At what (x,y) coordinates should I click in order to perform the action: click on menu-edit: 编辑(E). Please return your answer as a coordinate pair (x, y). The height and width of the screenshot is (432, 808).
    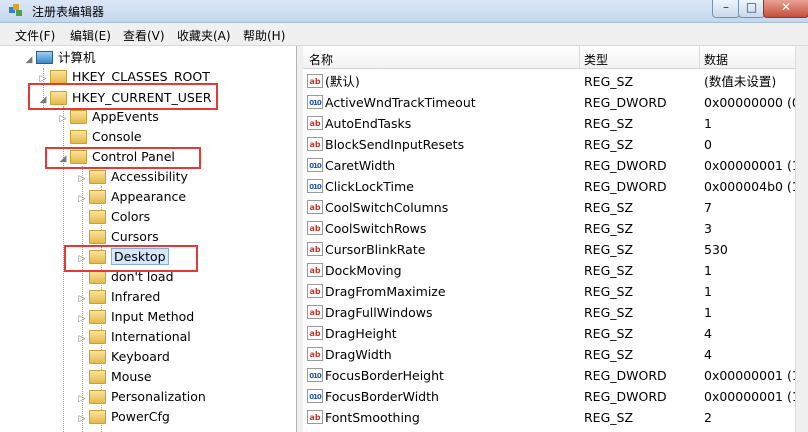
    Looking at the image, I should click on (90, 35).